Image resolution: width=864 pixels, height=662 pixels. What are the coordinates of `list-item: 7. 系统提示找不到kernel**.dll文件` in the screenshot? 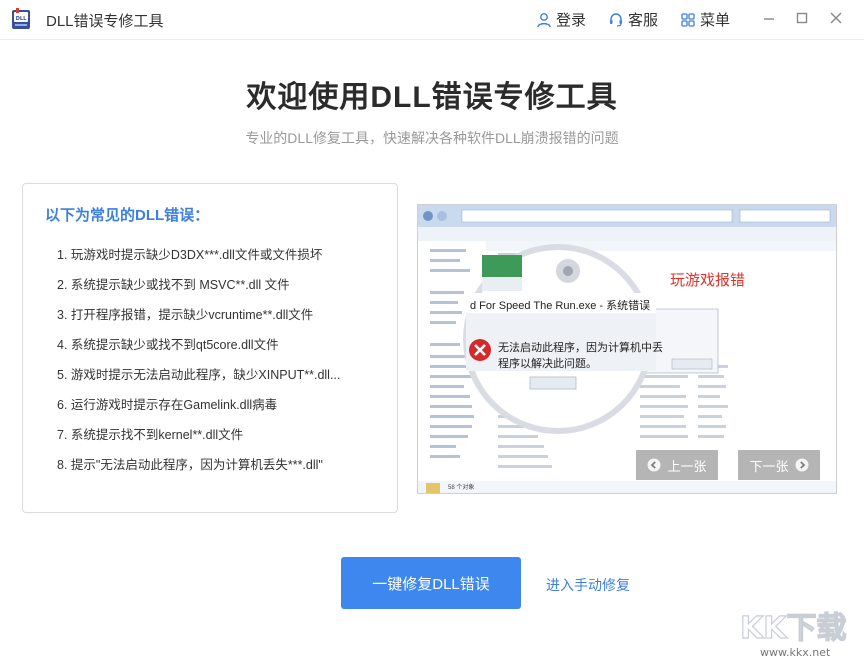 It's located at (198, 439).